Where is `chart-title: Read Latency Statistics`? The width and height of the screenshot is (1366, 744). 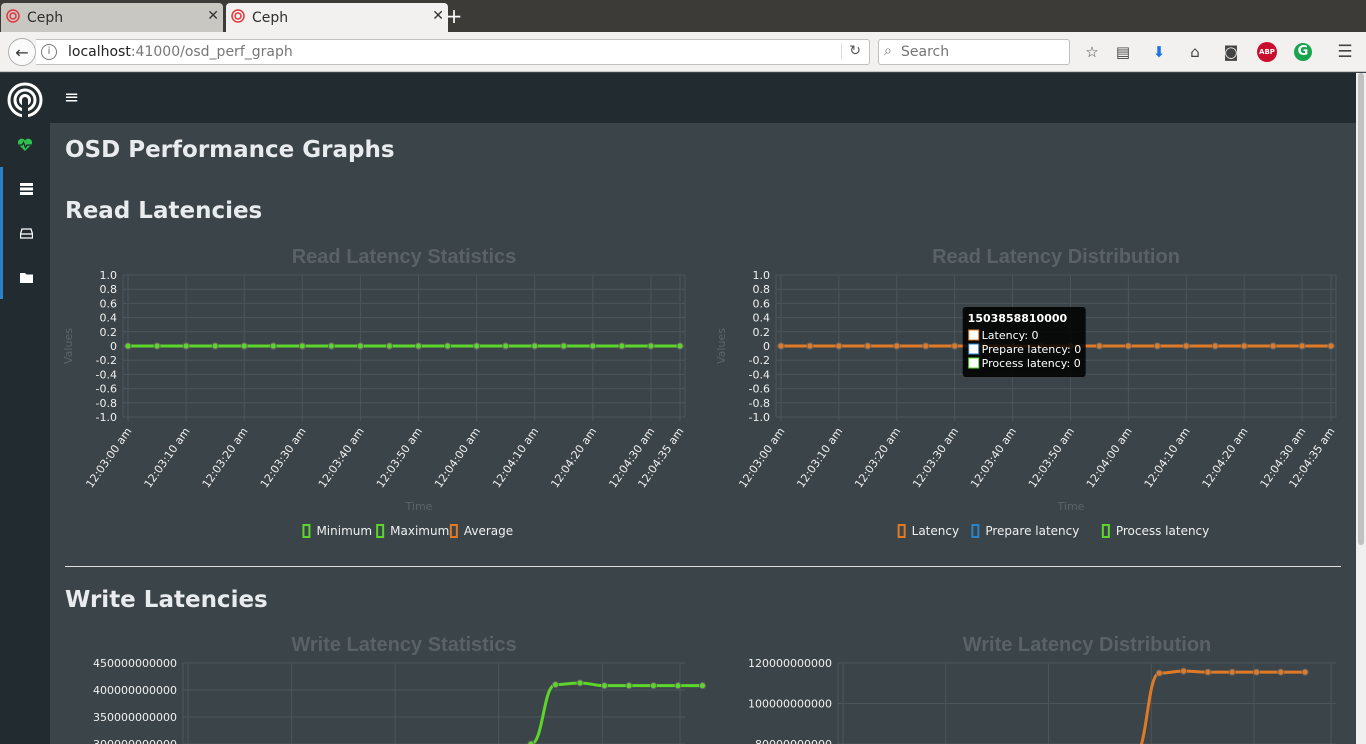 chart-title: Read Latency Statistics is located at coordinates (404, 257).